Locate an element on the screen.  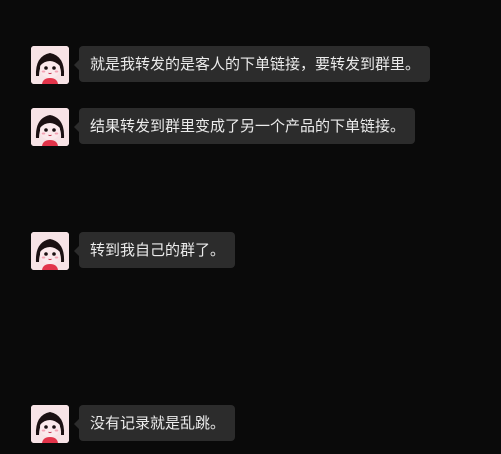
message-bubble: 结果转发到群里变成了另一个产品的下单链接。 is located at coordinates (244, 126).